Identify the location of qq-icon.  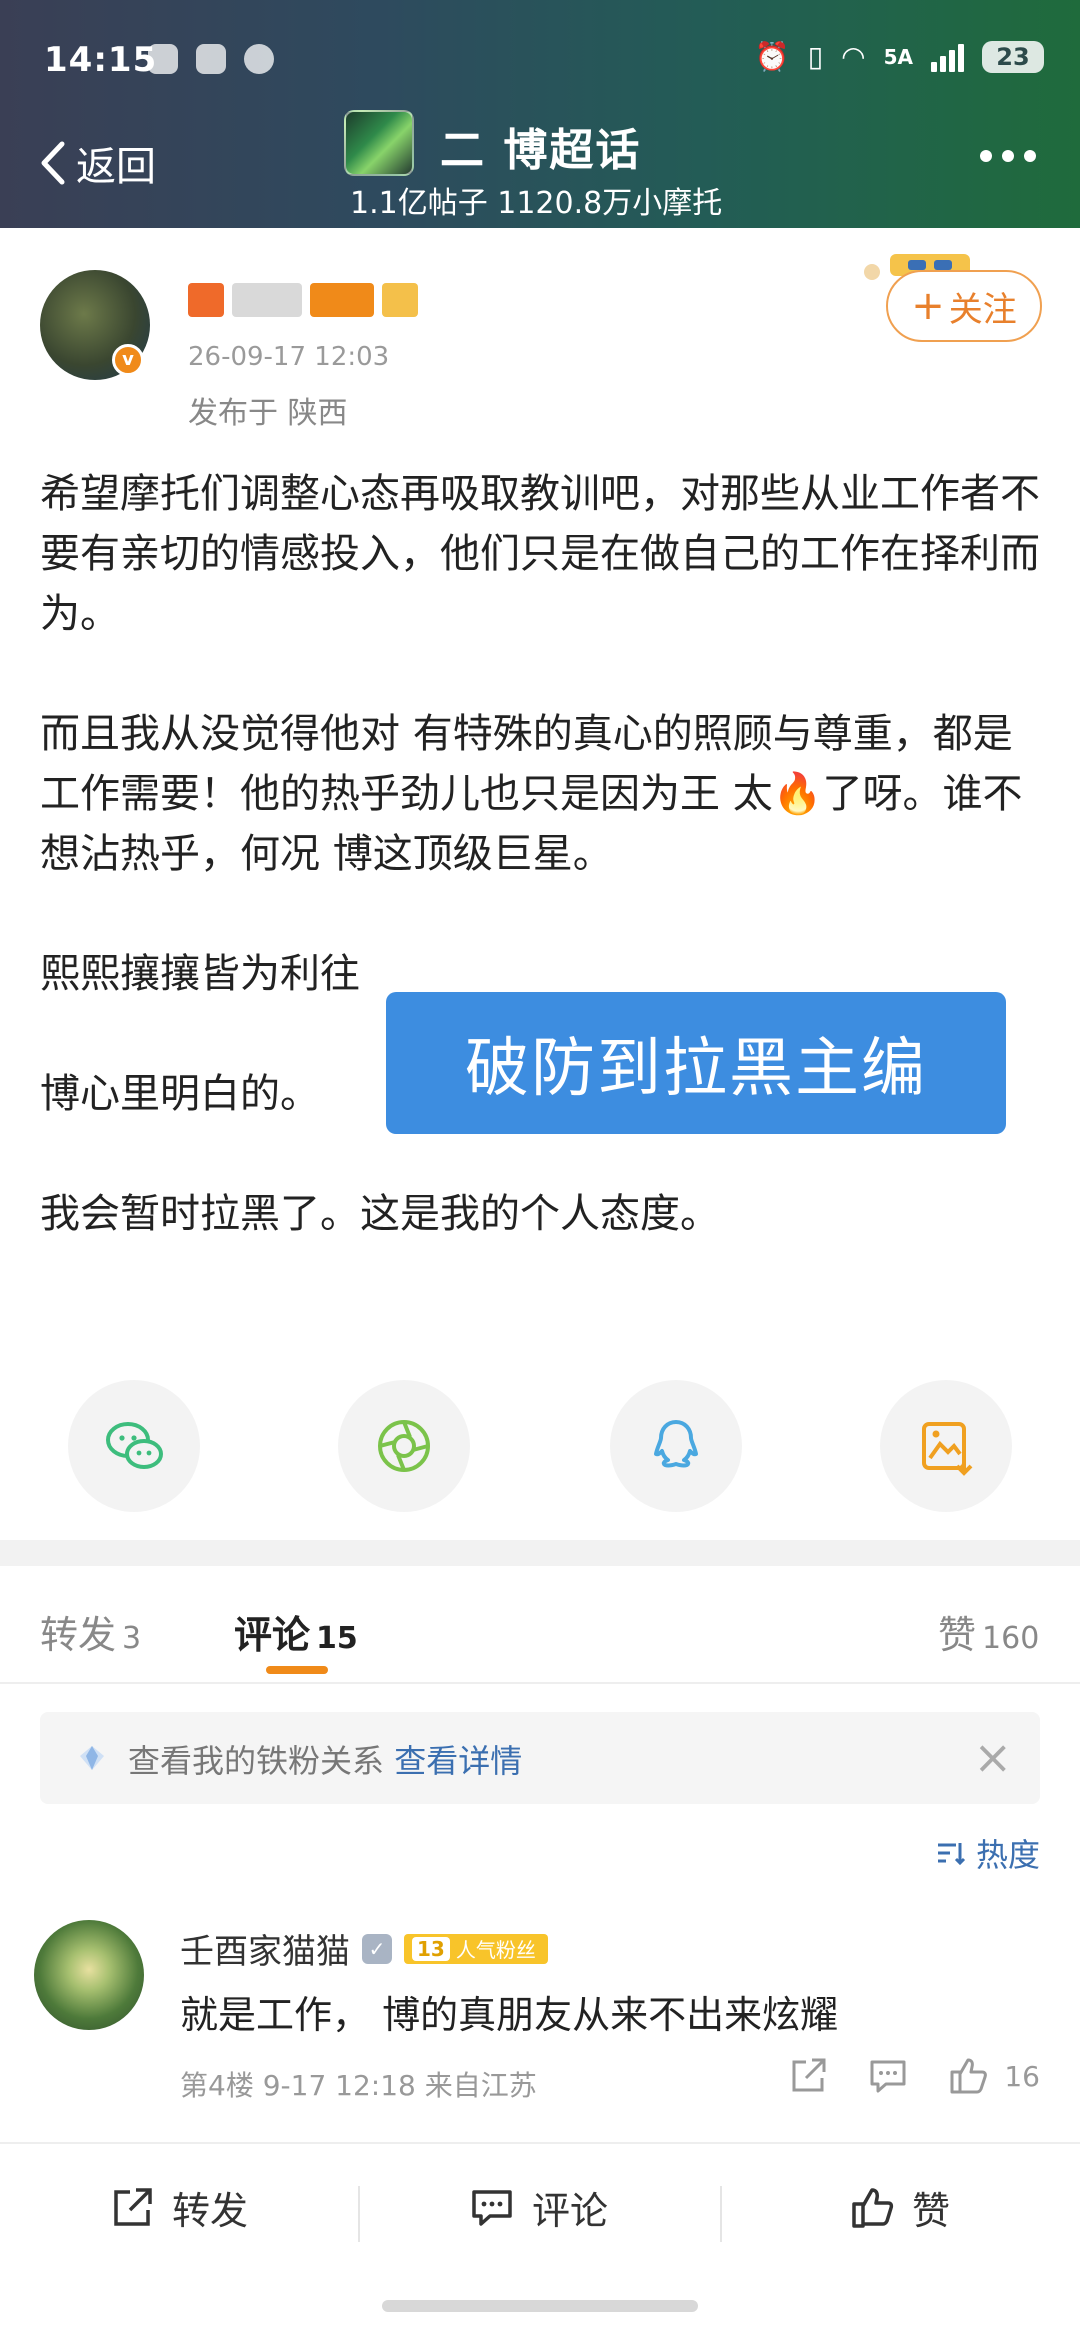
(676, 1444).